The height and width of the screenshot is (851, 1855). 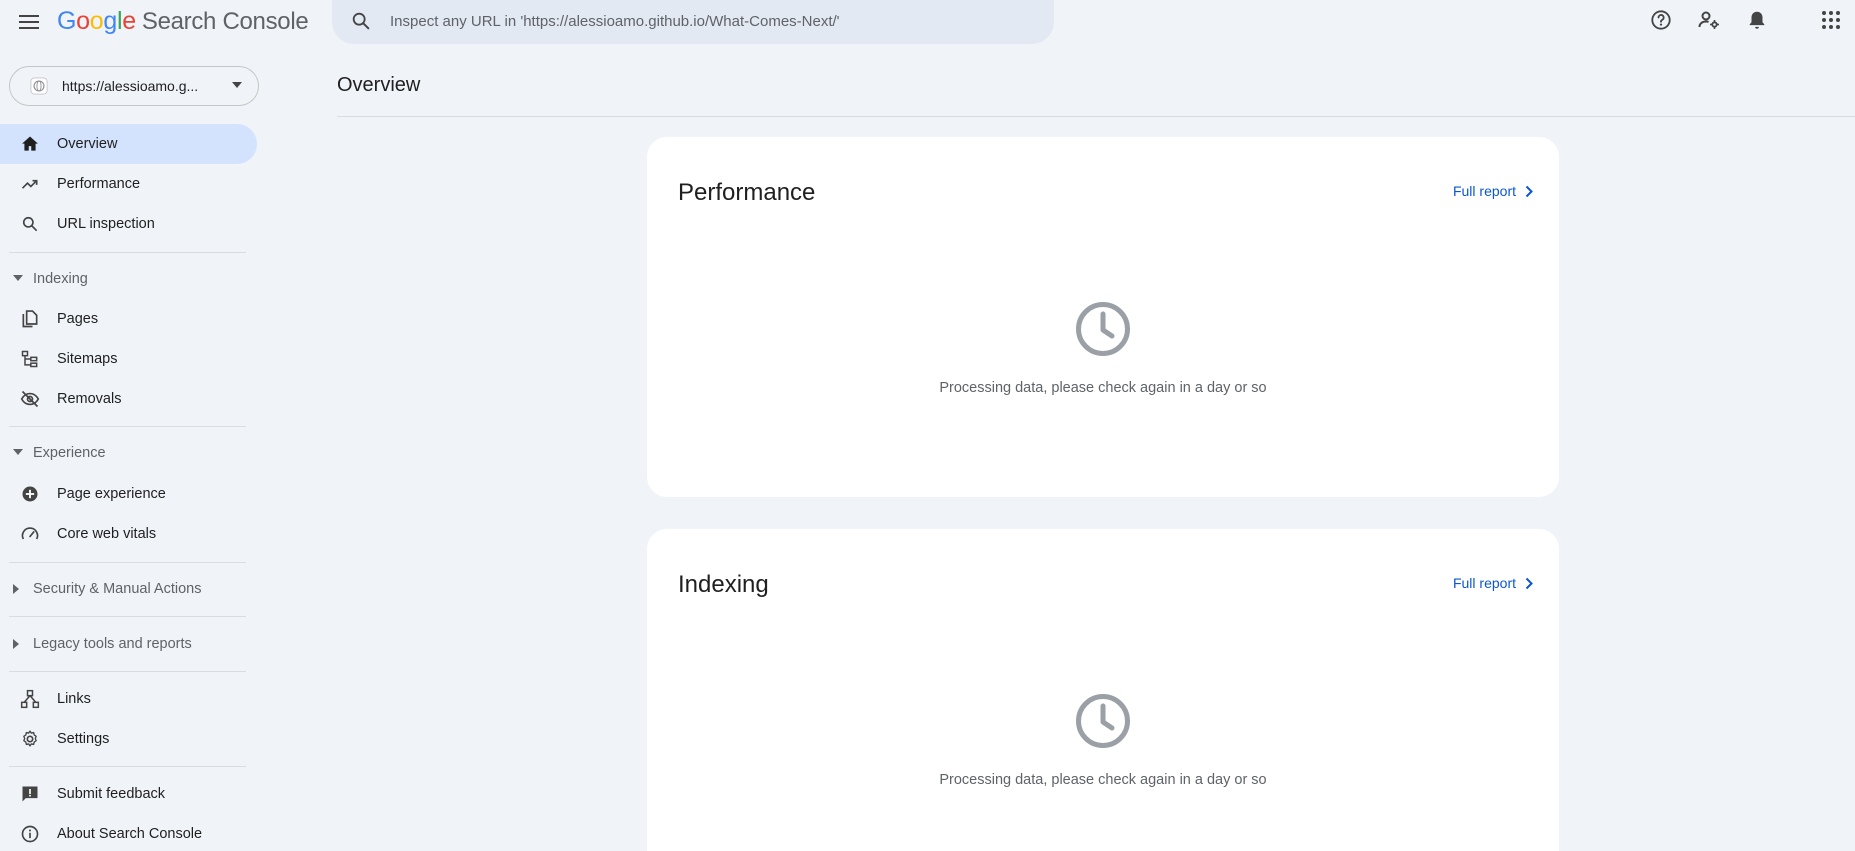 I want to click on sidebar-item-core-web-vitals: Core web vitals, so click(x=128, y=534).